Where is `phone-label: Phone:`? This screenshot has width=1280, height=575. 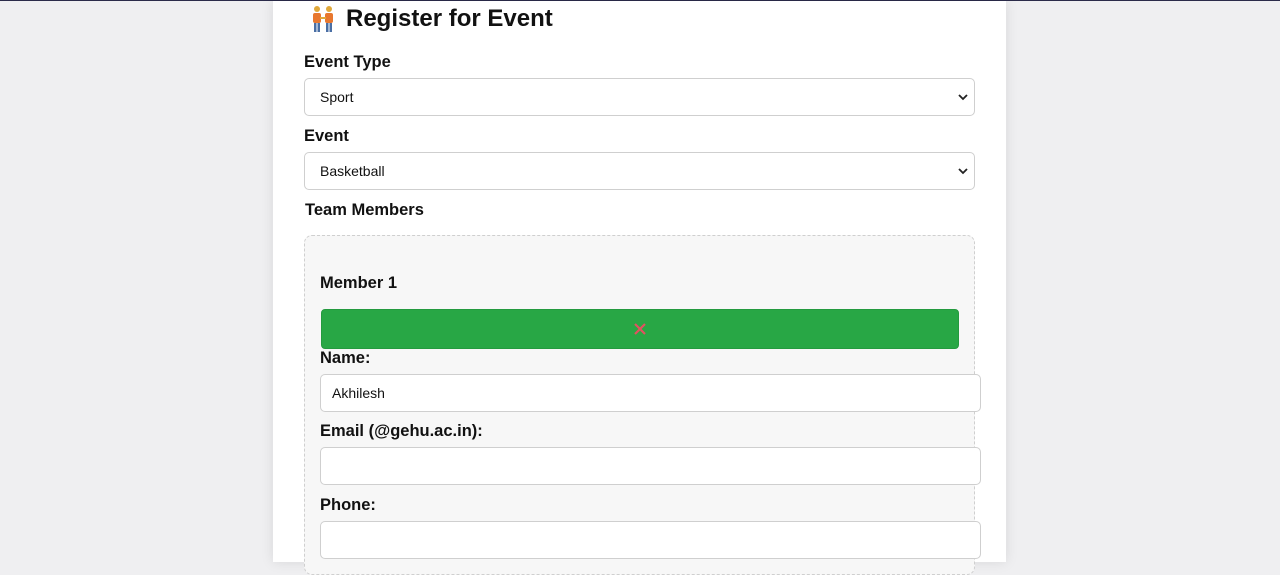
phone-label: Phone: is located at coordinates (348, 505).